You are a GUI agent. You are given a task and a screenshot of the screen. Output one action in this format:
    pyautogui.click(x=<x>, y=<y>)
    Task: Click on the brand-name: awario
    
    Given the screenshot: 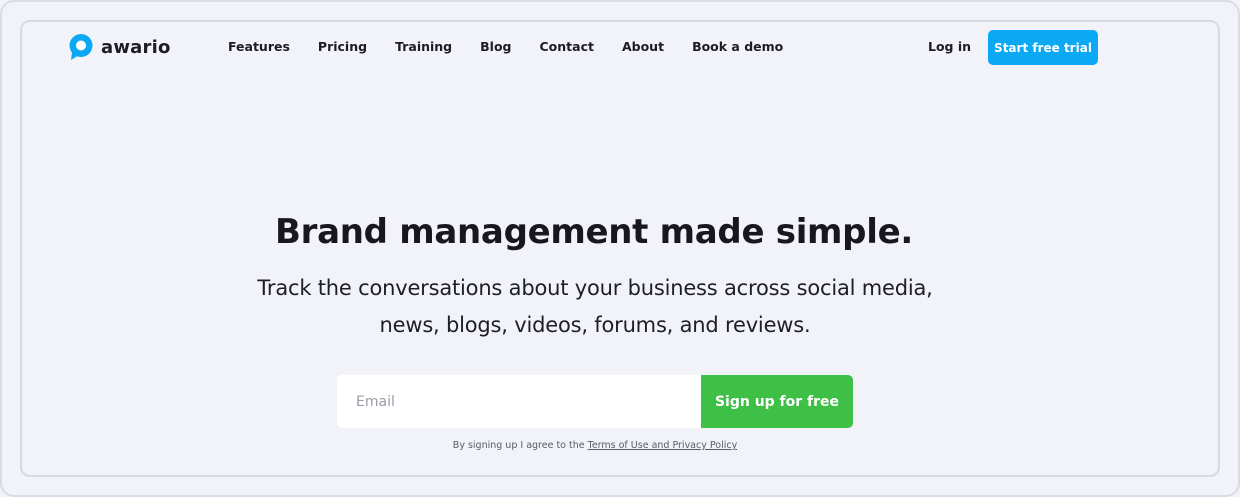 What is the action you would take?
    pyautogui.click(x=136, y=47)
    